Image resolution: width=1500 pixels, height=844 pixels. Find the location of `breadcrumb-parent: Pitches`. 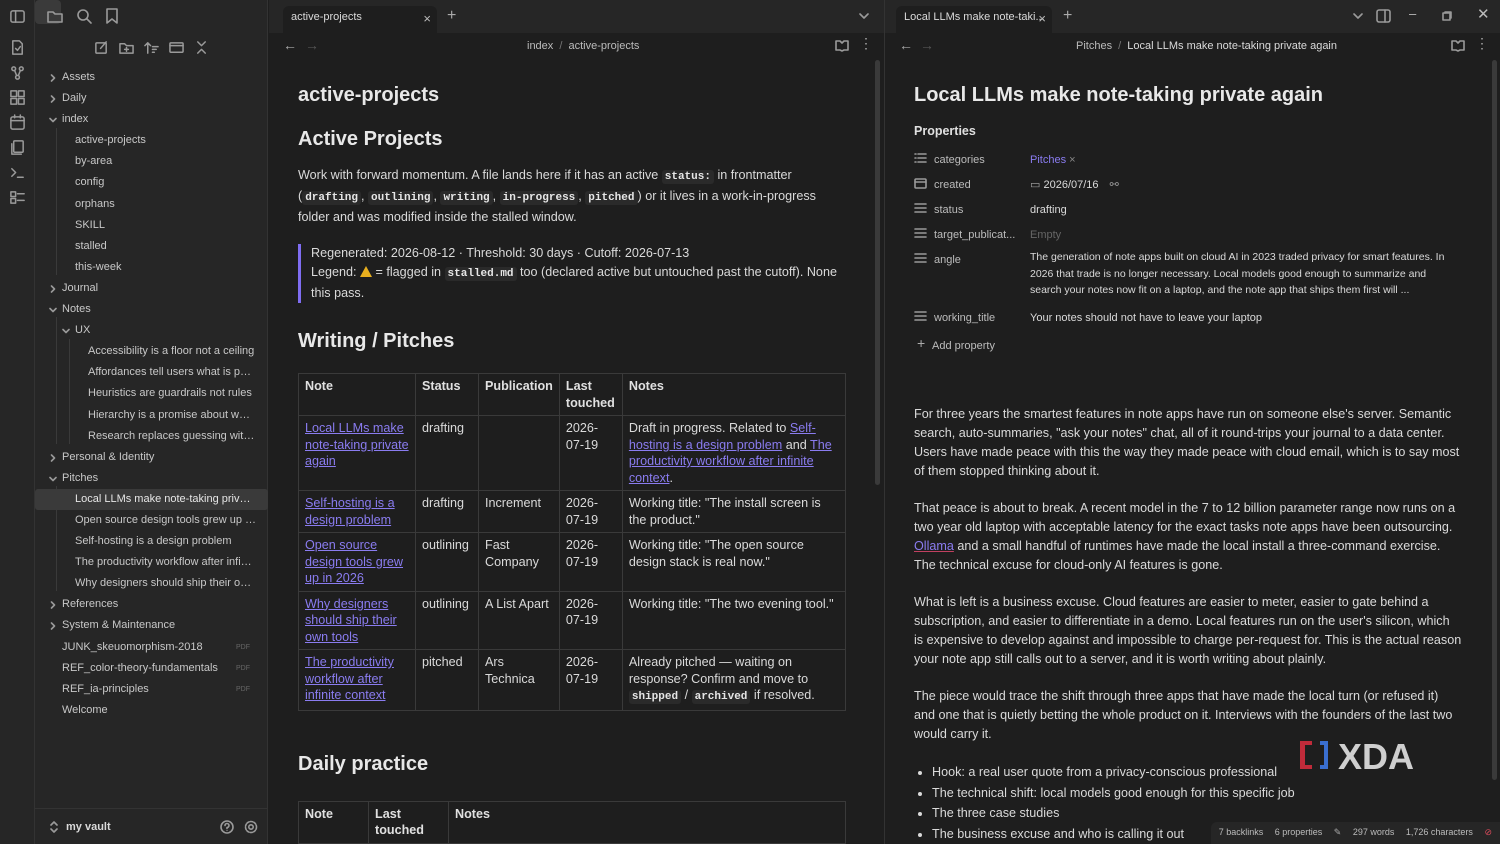

breadcrumb-parent: Pitches is located at coordinates (1094, 46).